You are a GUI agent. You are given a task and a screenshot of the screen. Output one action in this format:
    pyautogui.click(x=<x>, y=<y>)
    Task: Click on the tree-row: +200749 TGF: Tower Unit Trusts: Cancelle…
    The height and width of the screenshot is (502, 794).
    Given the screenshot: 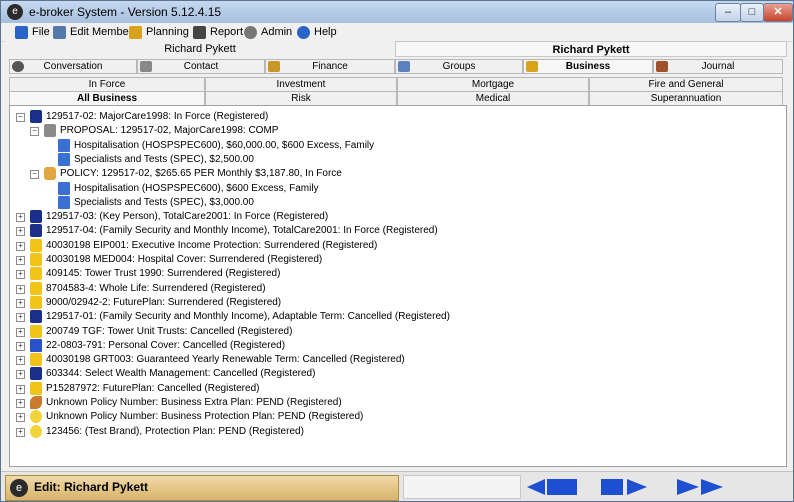 What is the action you would take?
    pyautogui.click(x=395, y=331)
    